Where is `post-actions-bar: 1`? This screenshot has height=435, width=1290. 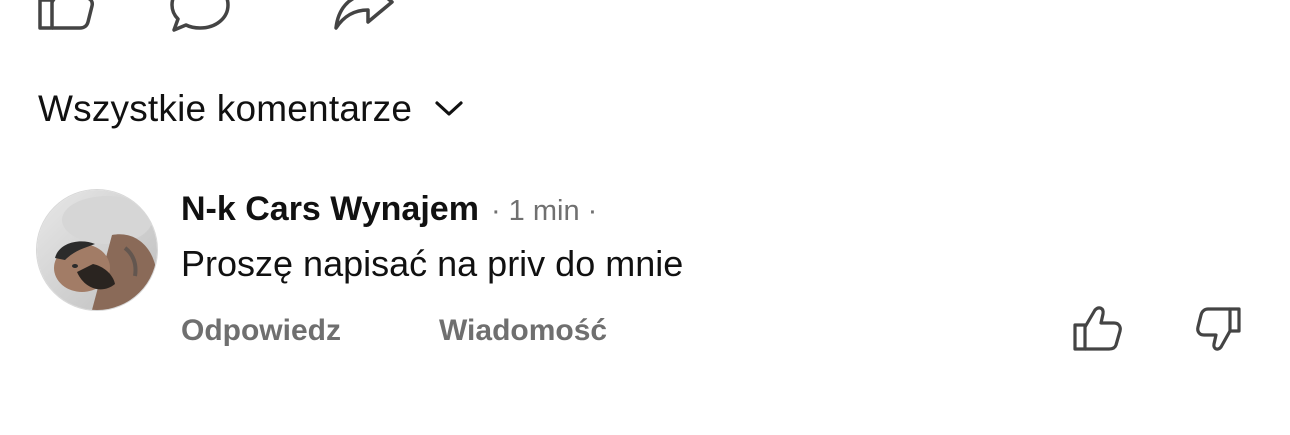
post-actions-bar: 1 is located at coordinates (645, 17).